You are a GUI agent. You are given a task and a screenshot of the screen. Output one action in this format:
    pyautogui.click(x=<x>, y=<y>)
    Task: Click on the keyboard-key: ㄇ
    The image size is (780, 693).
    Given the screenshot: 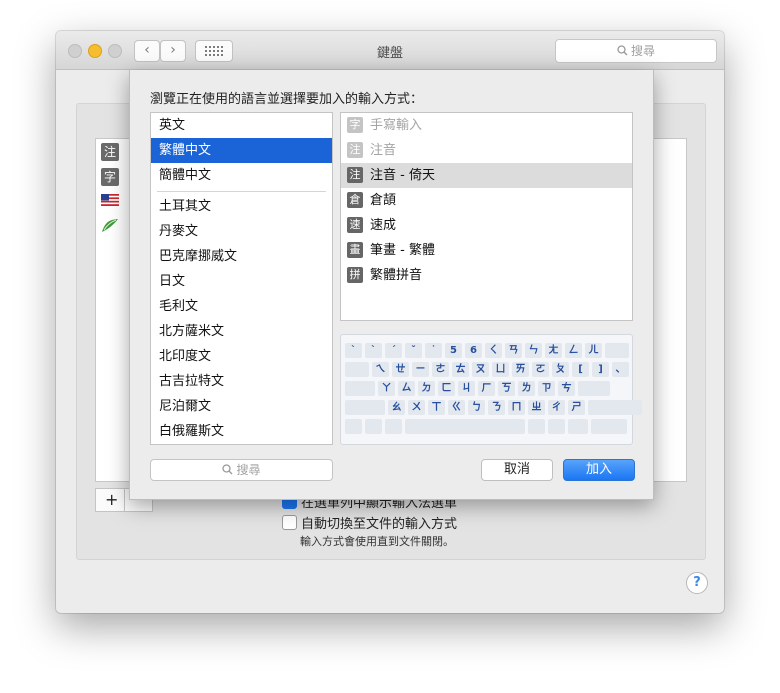 What is the action you would take?
    pyautogui.click(x=516, y=407)
    